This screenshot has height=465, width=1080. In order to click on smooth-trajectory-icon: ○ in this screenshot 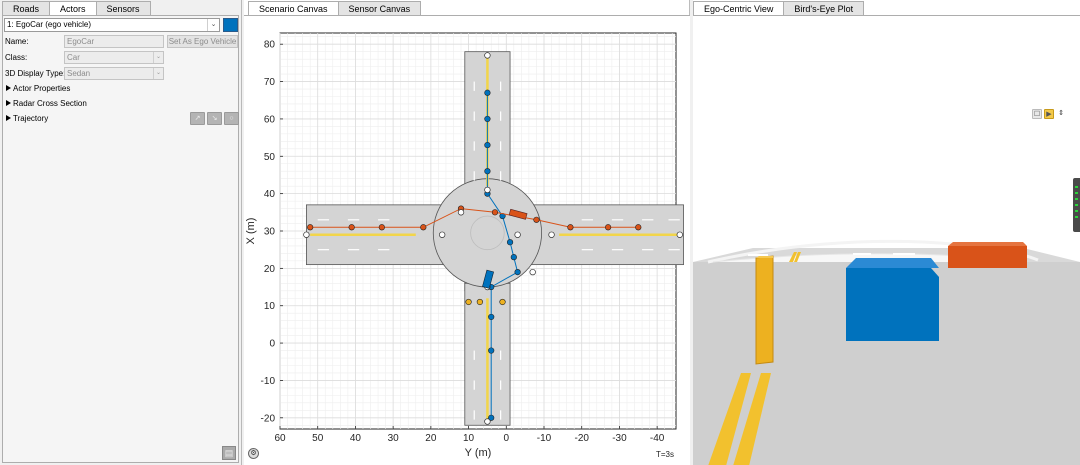, I will do `click(231, 118)`.